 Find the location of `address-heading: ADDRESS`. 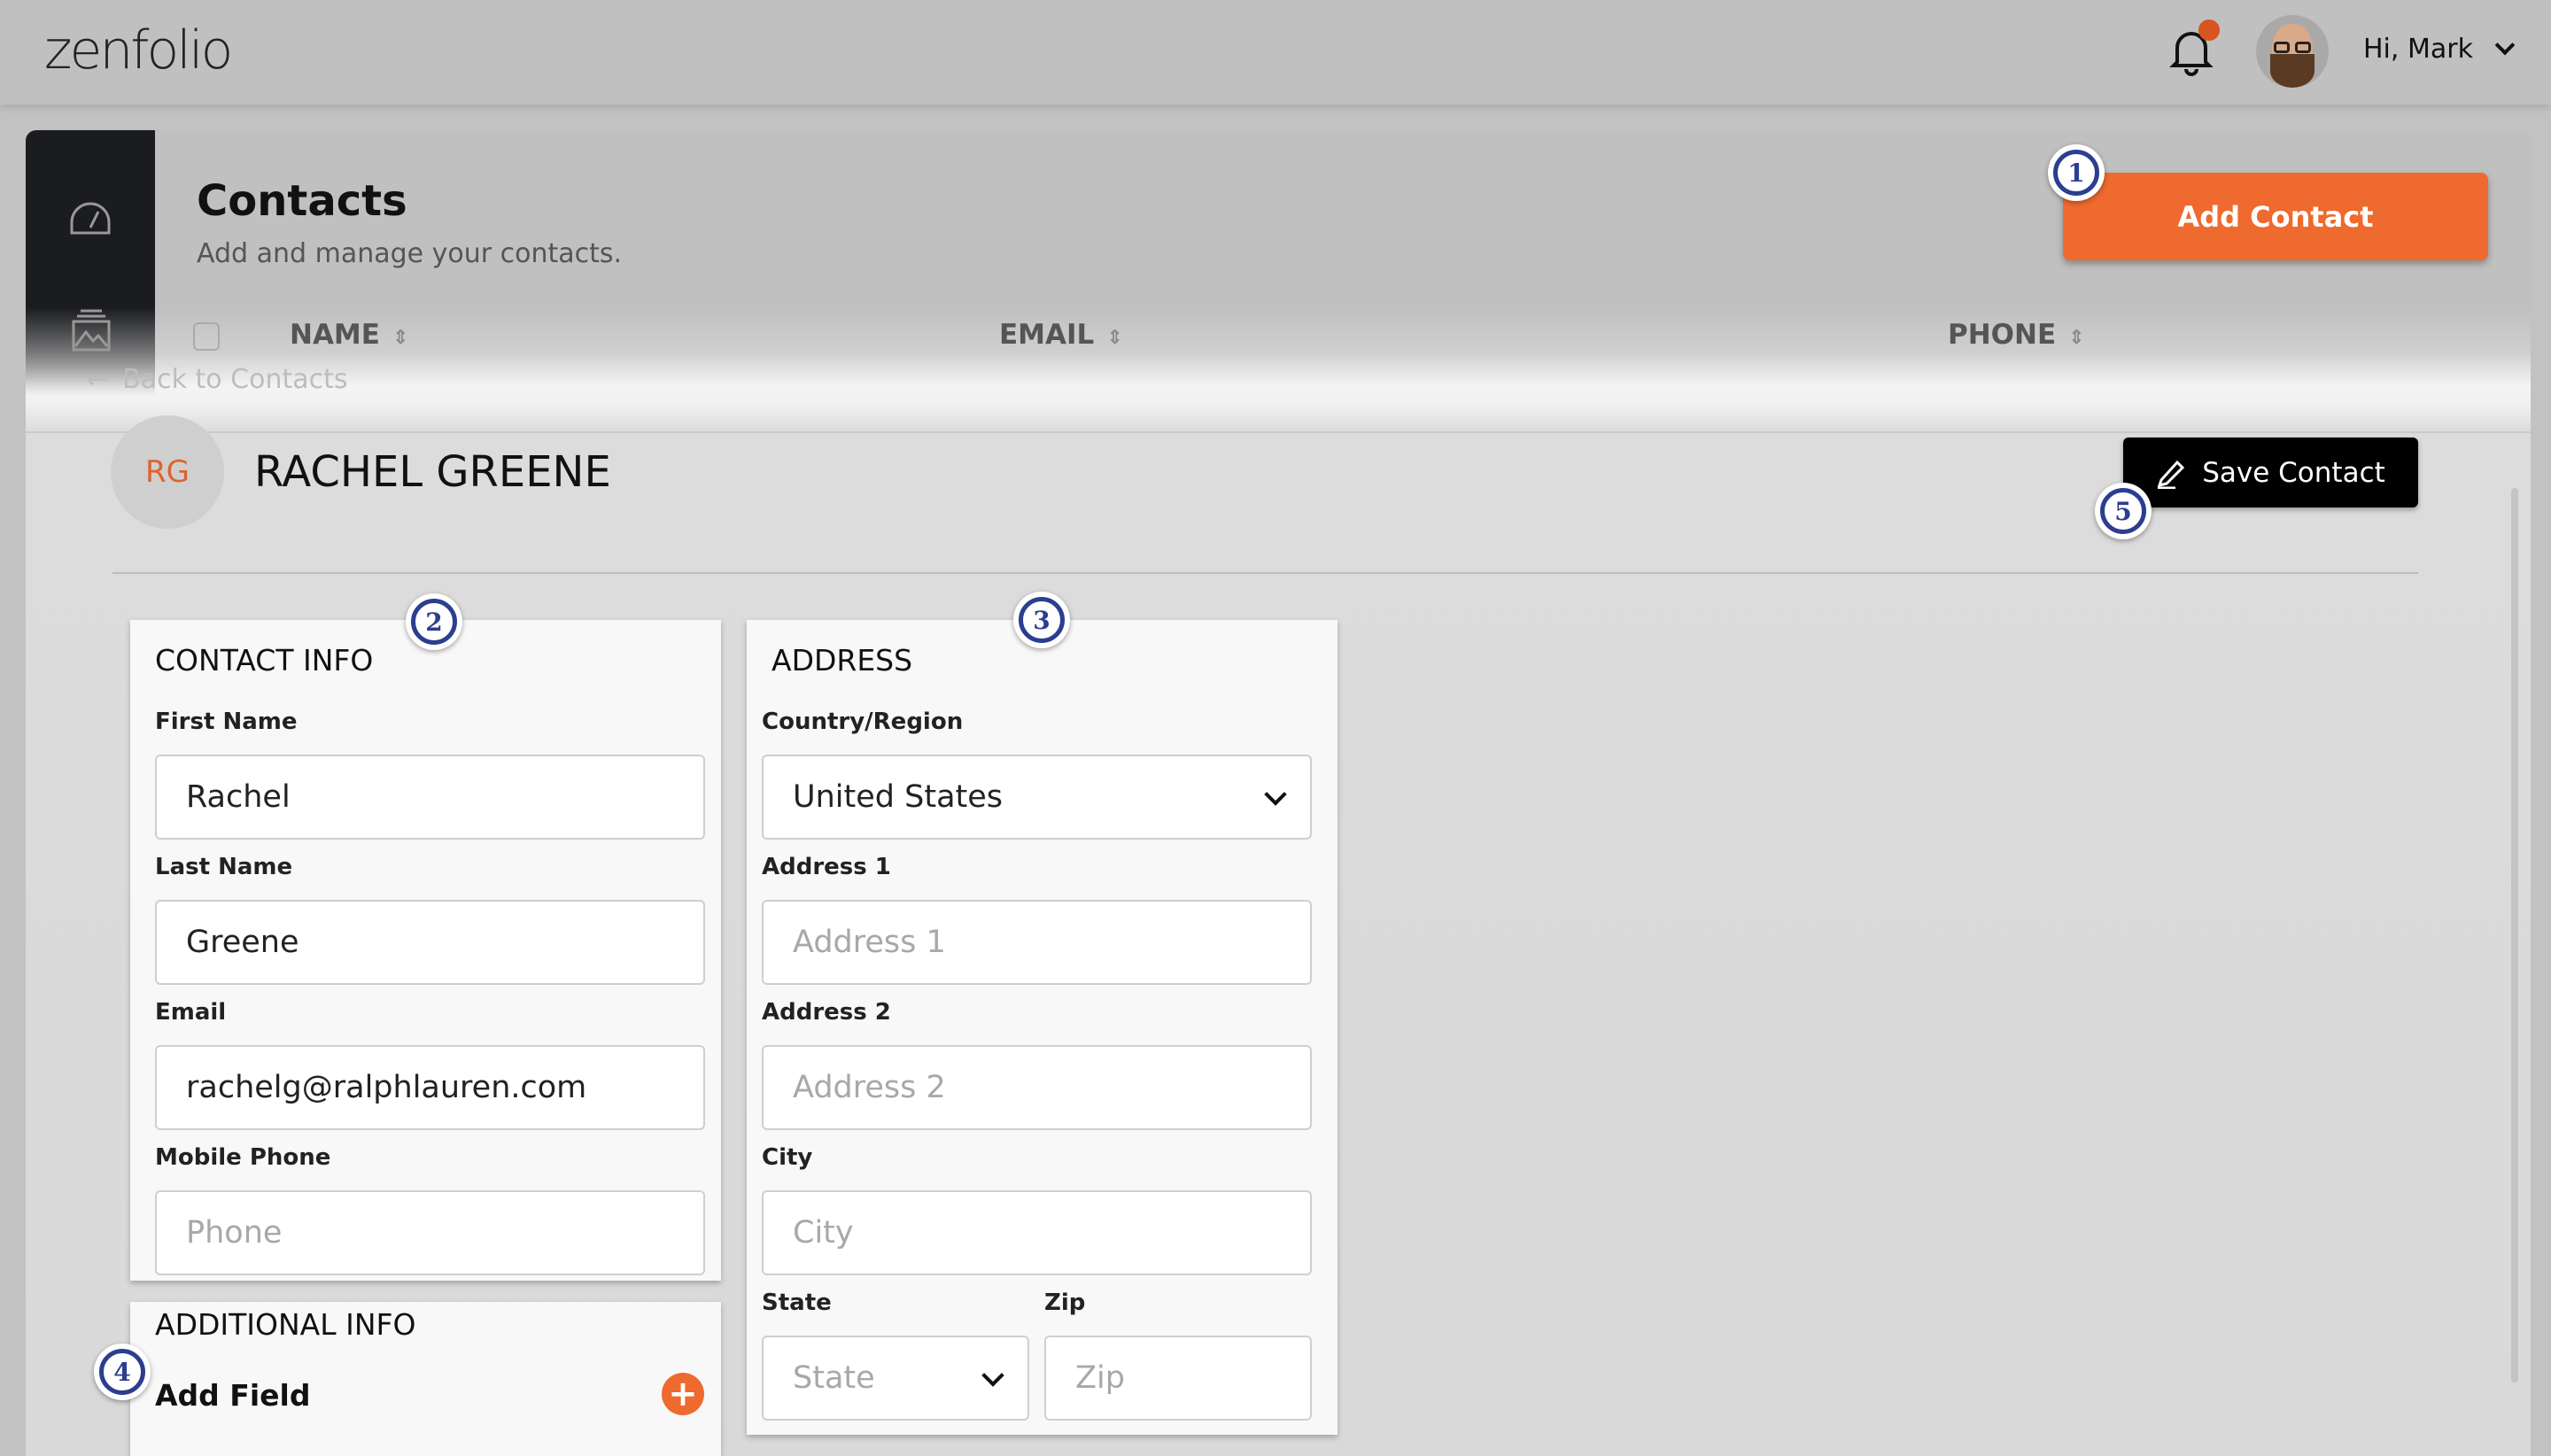

address-heading: ADDRESS is located at coordinates (842, 660).